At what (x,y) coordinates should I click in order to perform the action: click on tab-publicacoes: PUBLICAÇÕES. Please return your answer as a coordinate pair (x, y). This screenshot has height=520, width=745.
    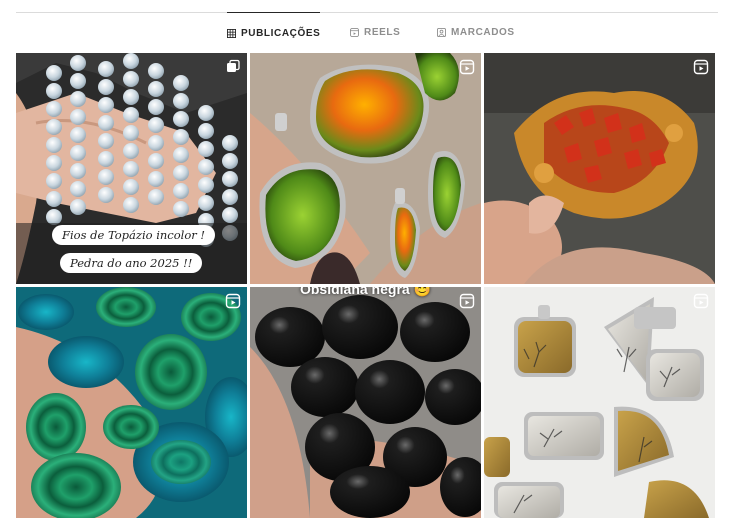
    Looking at the image, I should click on (274, 32).